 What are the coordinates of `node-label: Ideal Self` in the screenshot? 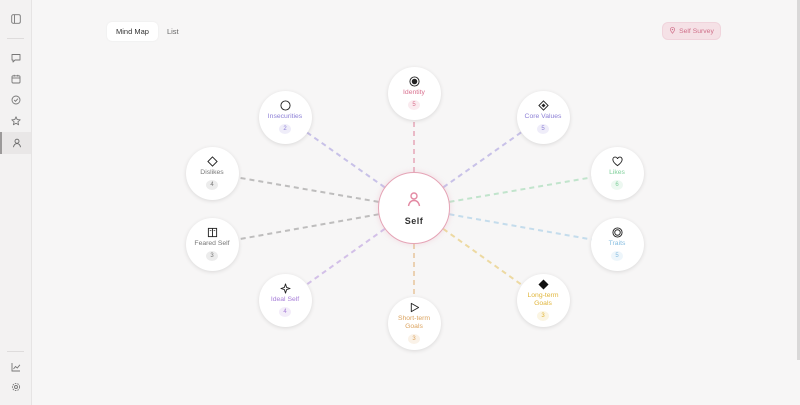 It's located at (285, 299).